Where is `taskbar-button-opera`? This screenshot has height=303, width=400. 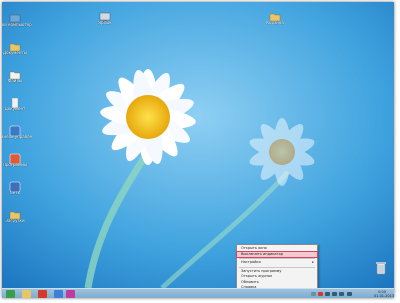
taskbar-button-opera is located at coordinates (42, 294).